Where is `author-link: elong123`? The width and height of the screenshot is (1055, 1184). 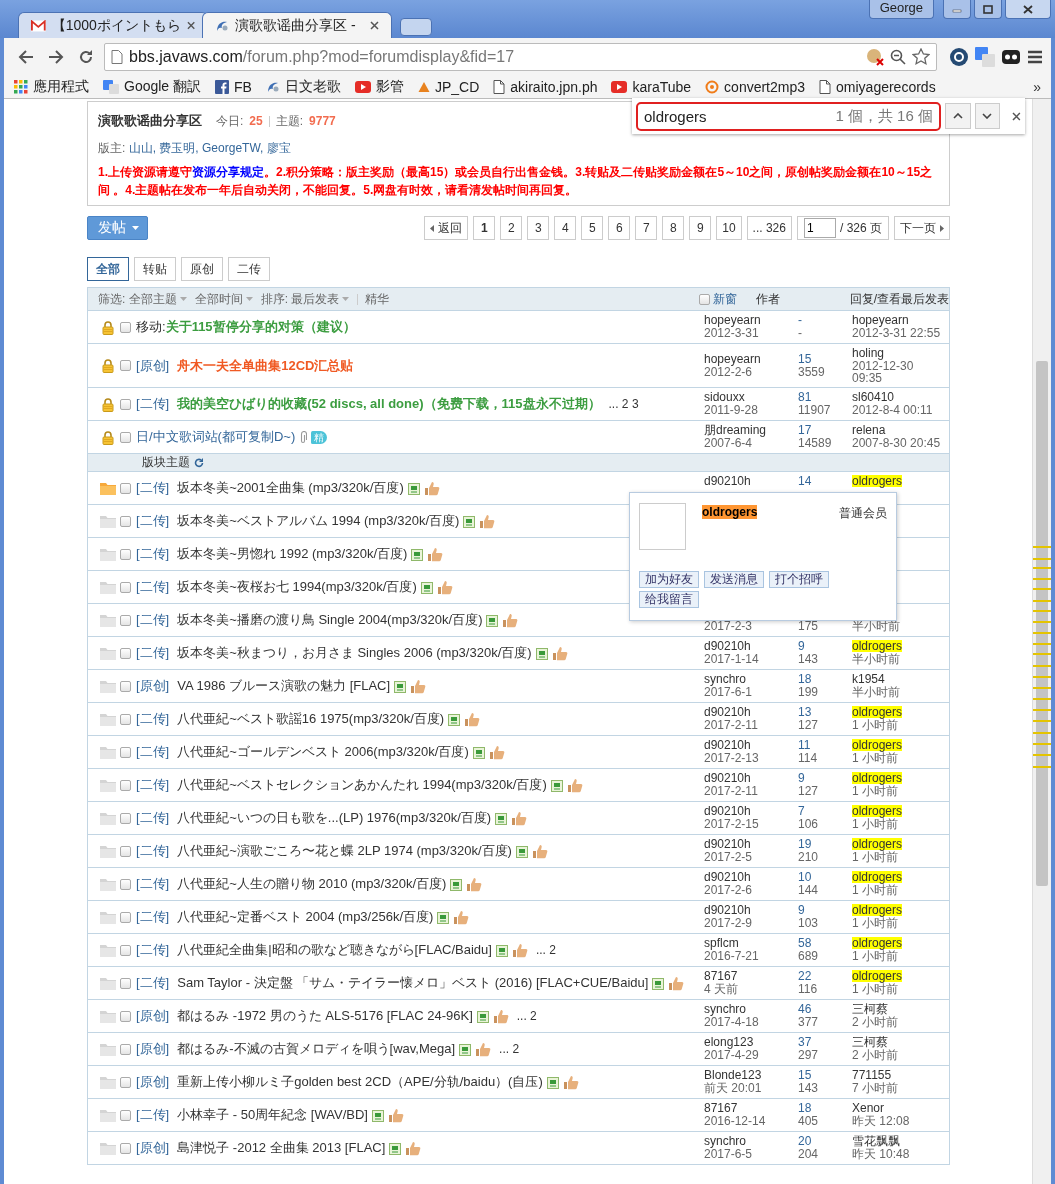 author-link: elong123 is located at coordinates (729, 1042).